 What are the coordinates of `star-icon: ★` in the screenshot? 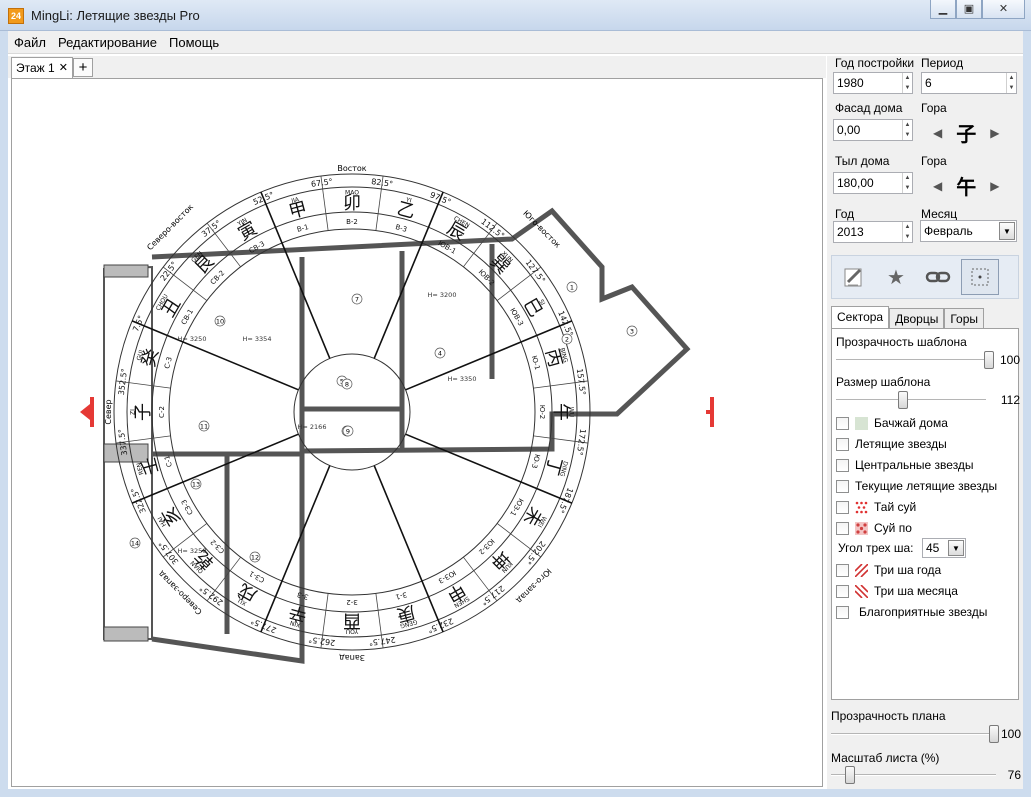 It's located at (896, 277).